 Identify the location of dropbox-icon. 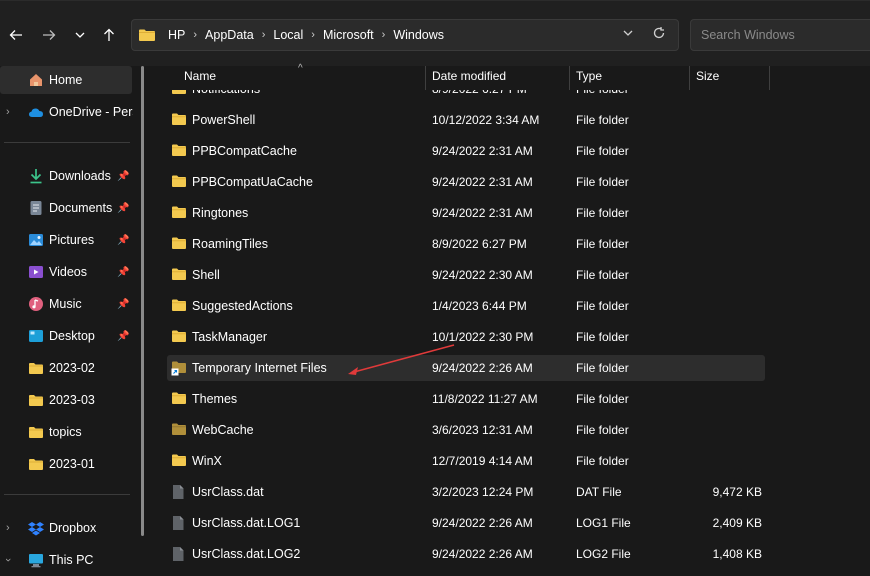
(36, 528).